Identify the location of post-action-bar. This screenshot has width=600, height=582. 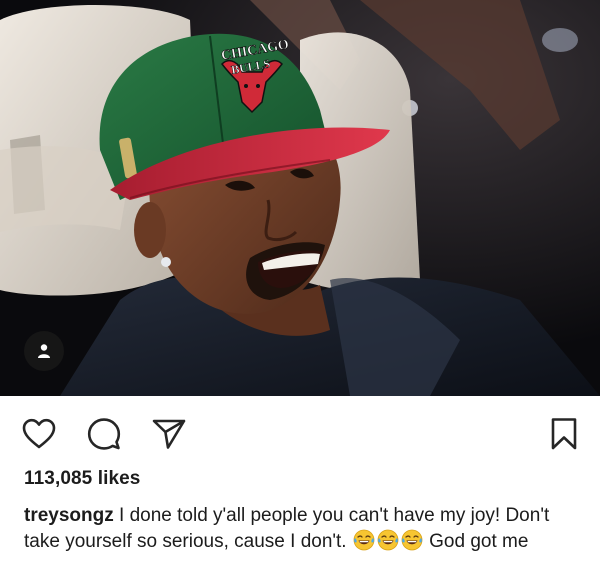
(300, 431).